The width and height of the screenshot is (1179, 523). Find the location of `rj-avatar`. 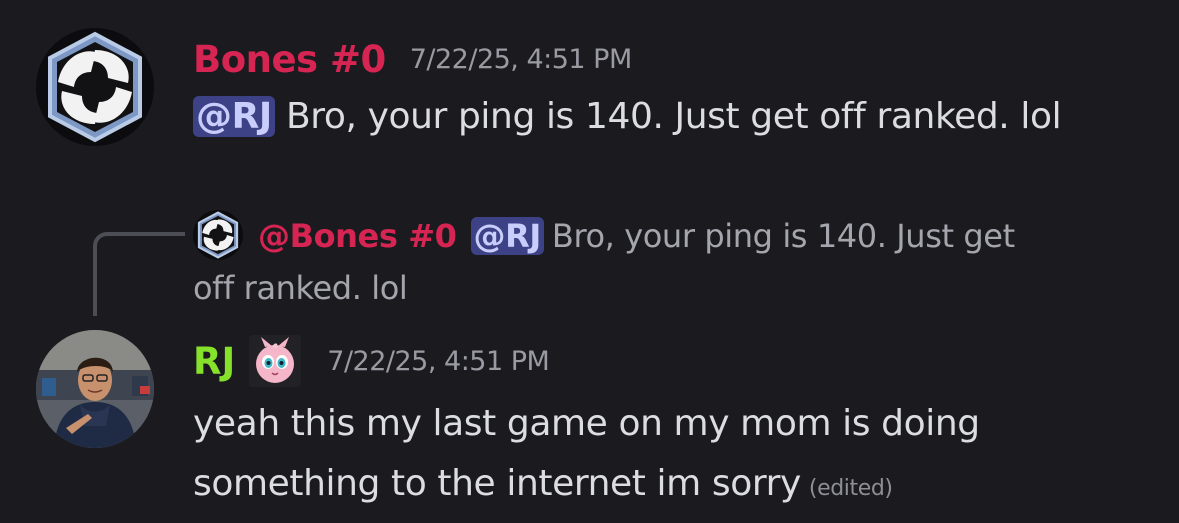

rj-avatar is located at coordinates (95, 389).